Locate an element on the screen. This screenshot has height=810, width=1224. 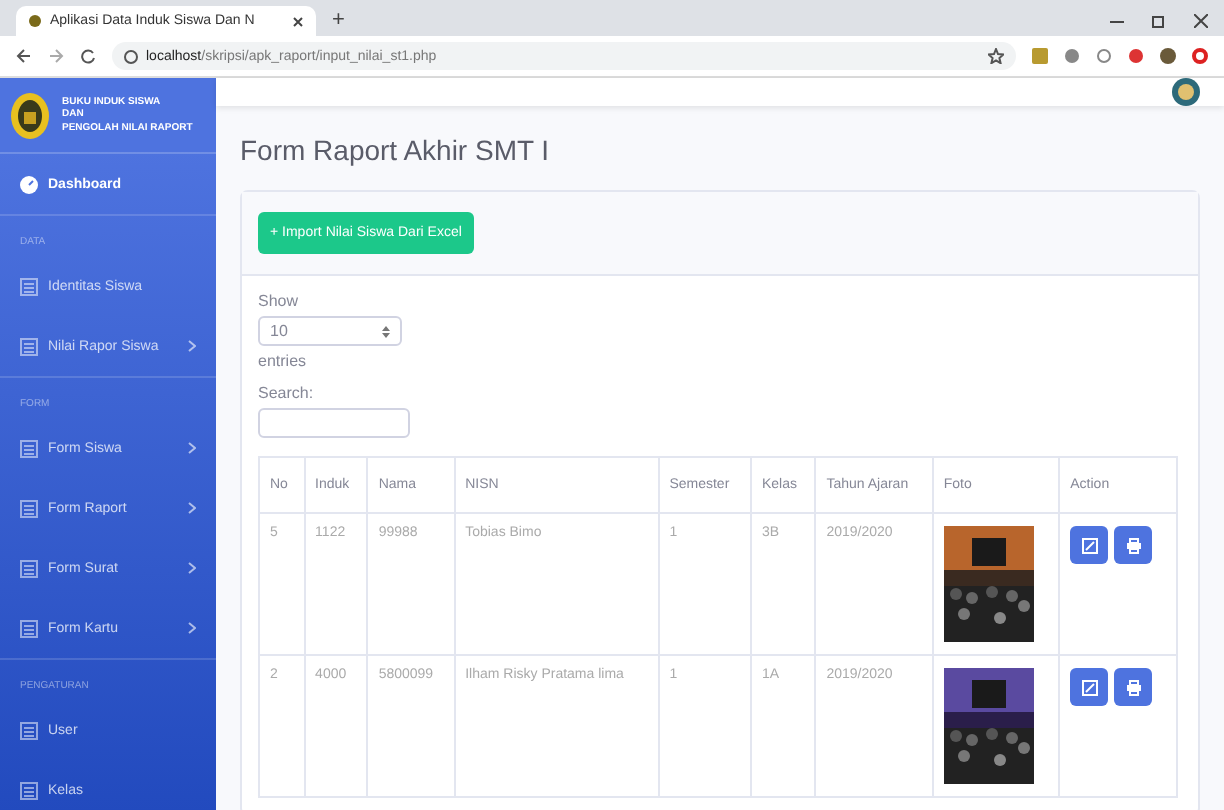
entries-select: 10 is located at coordinates (330, 331).